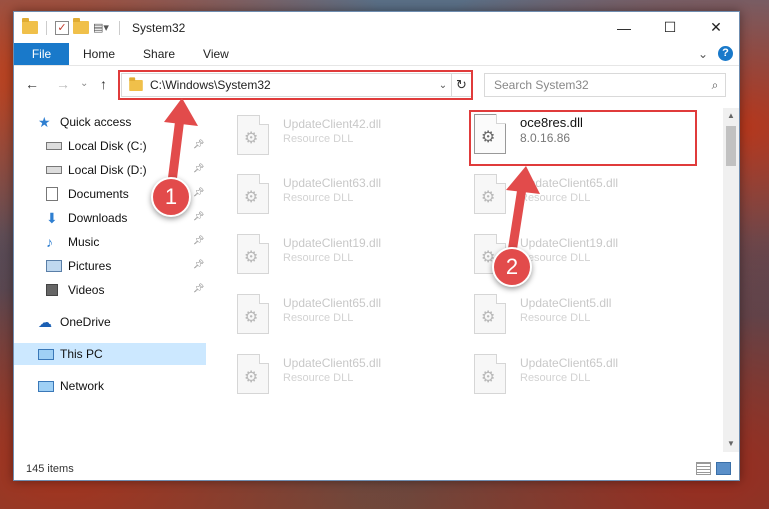 This screenshot has width=769, height=509. I want to click on sidebar-item-label: Pictures, so click(90, 266).